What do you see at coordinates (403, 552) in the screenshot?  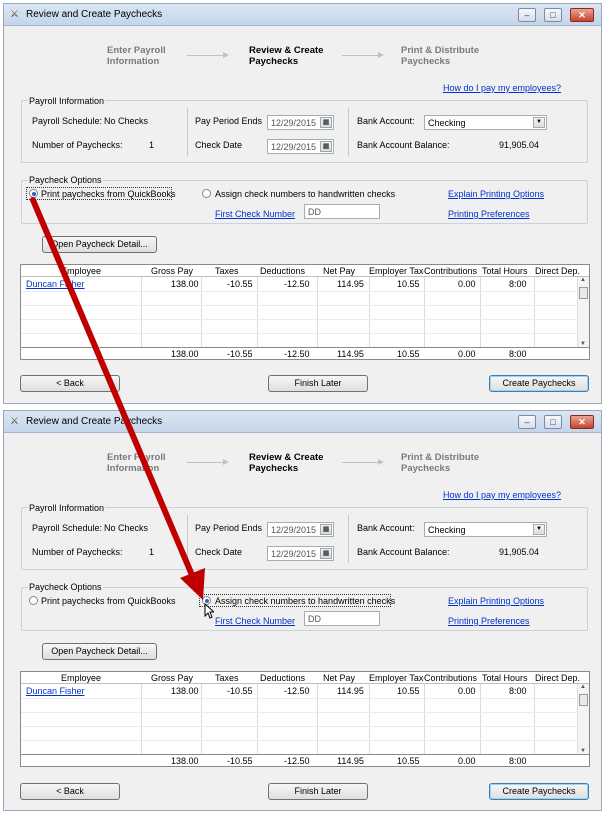 I see `bank-balance-label: Bank Account Balance:` at bounding box center [403, 552].